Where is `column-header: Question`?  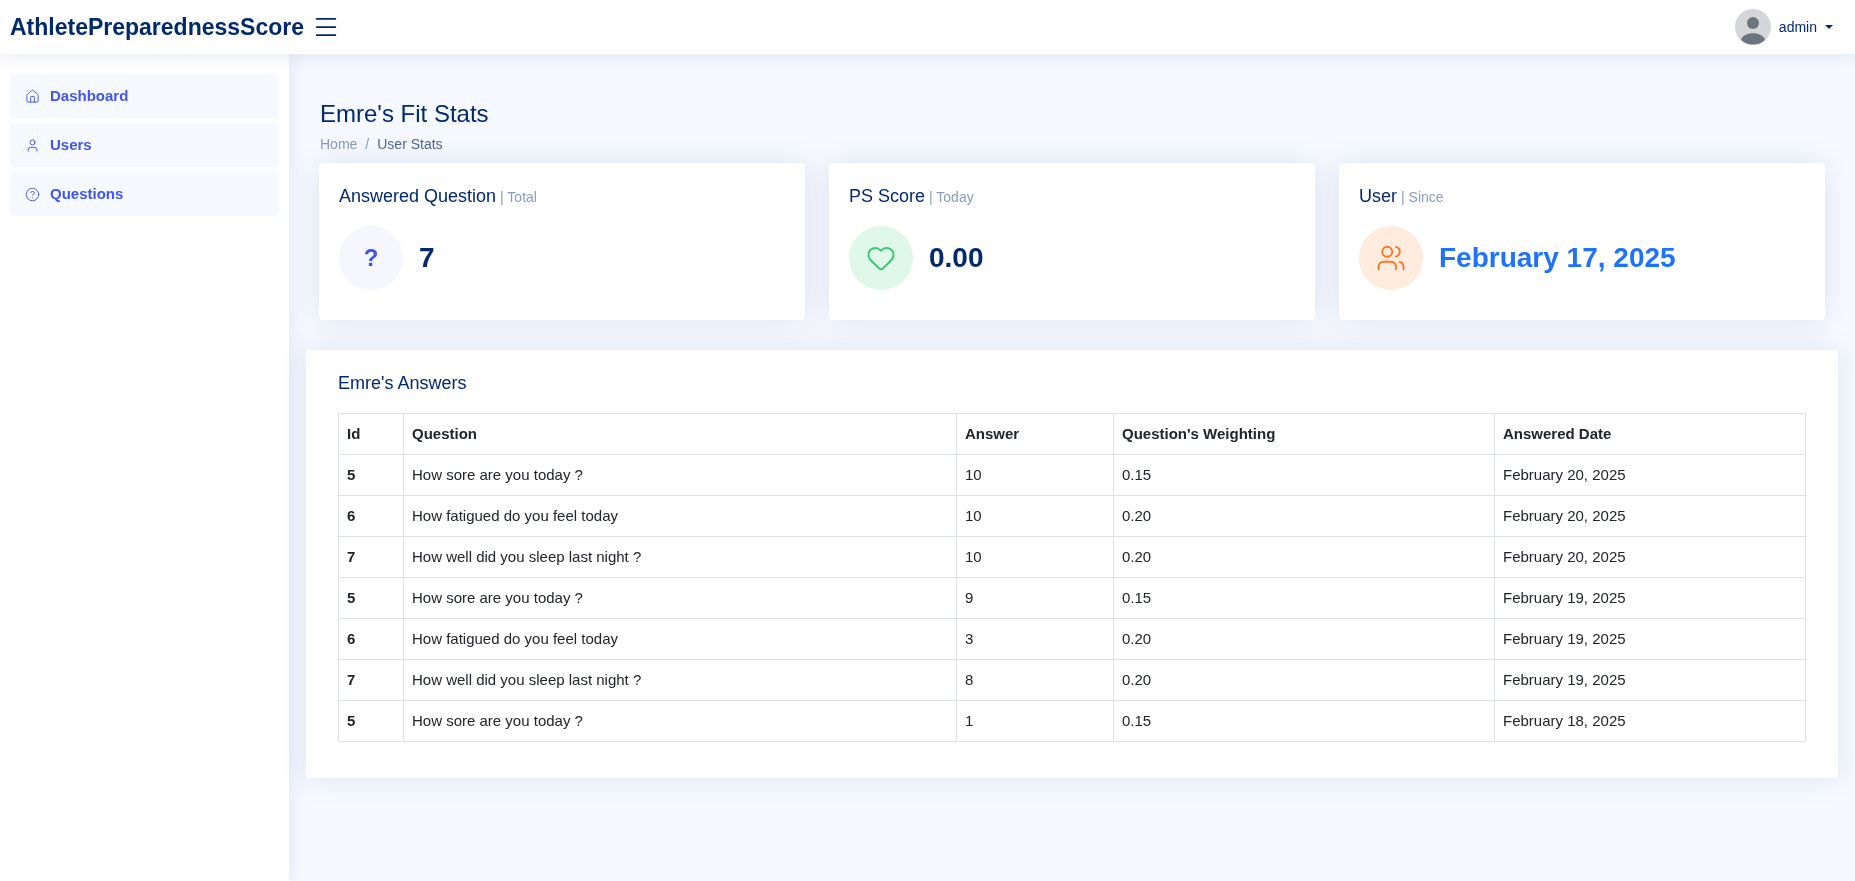 column-header: Question is located at coordinates (680, 434).